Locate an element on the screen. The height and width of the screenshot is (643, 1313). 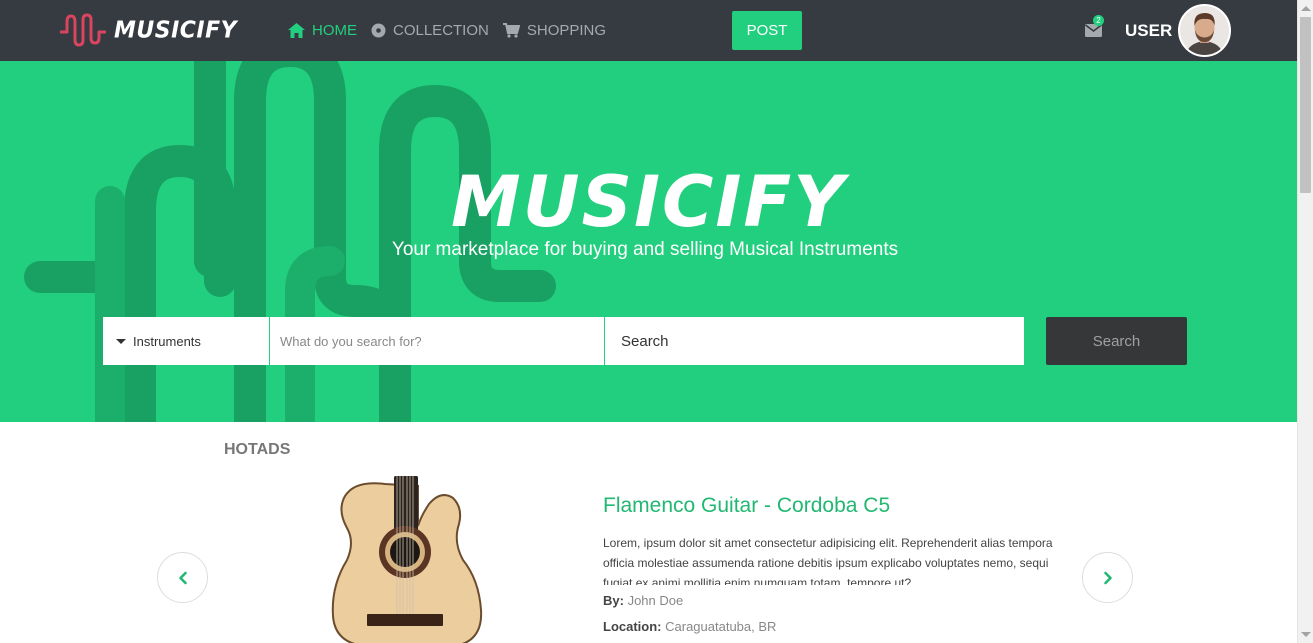
chevron-left-icon is located at coordinates (182, 577).